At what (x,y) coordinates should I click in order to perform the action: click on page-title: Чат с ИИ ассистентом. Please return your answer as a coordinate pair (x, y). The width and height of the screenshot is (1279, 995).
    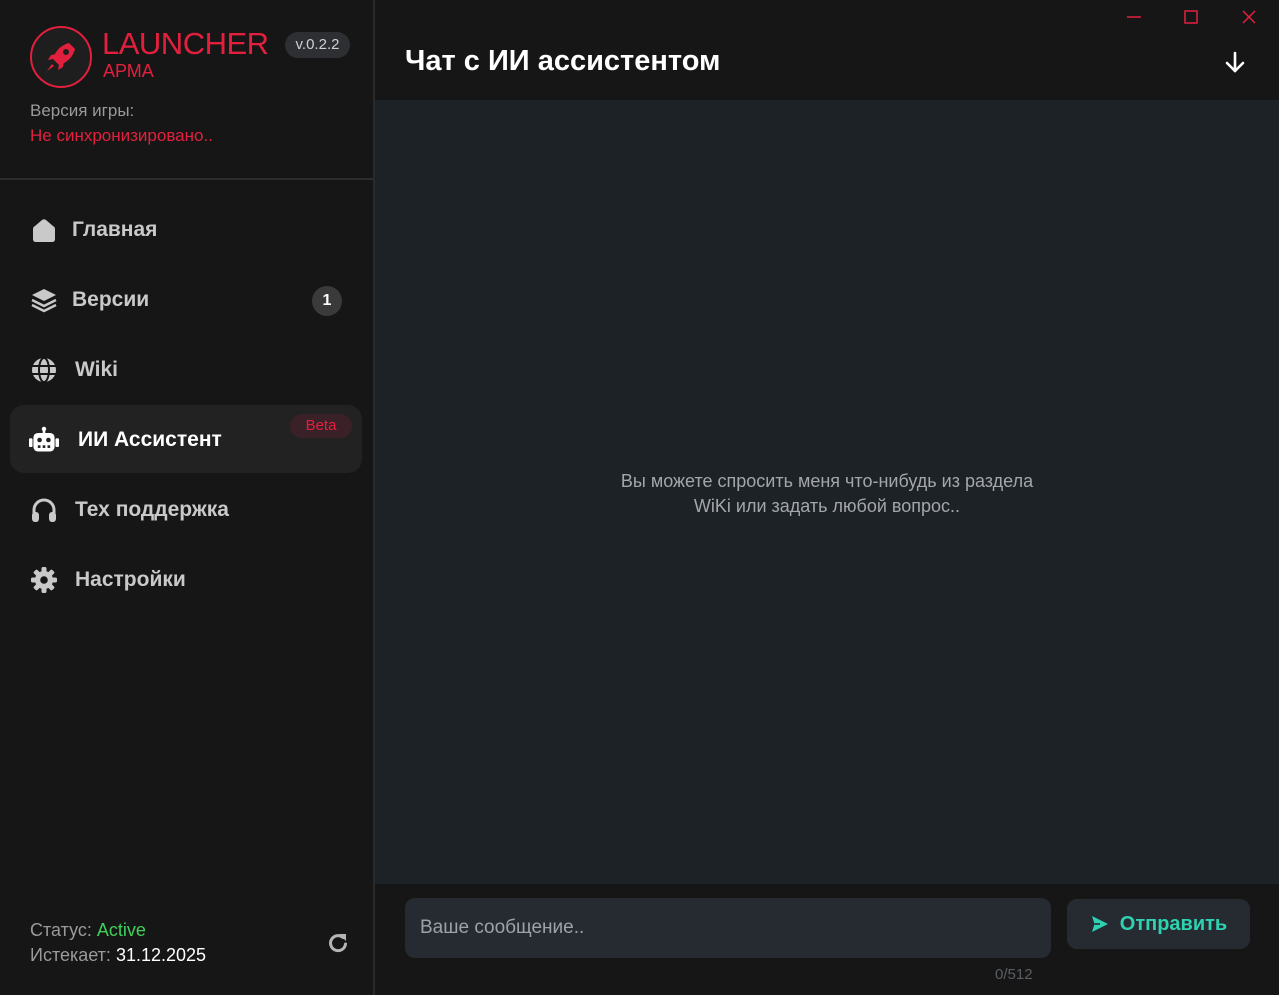
    Looking at the image, I should click on (563, 61).